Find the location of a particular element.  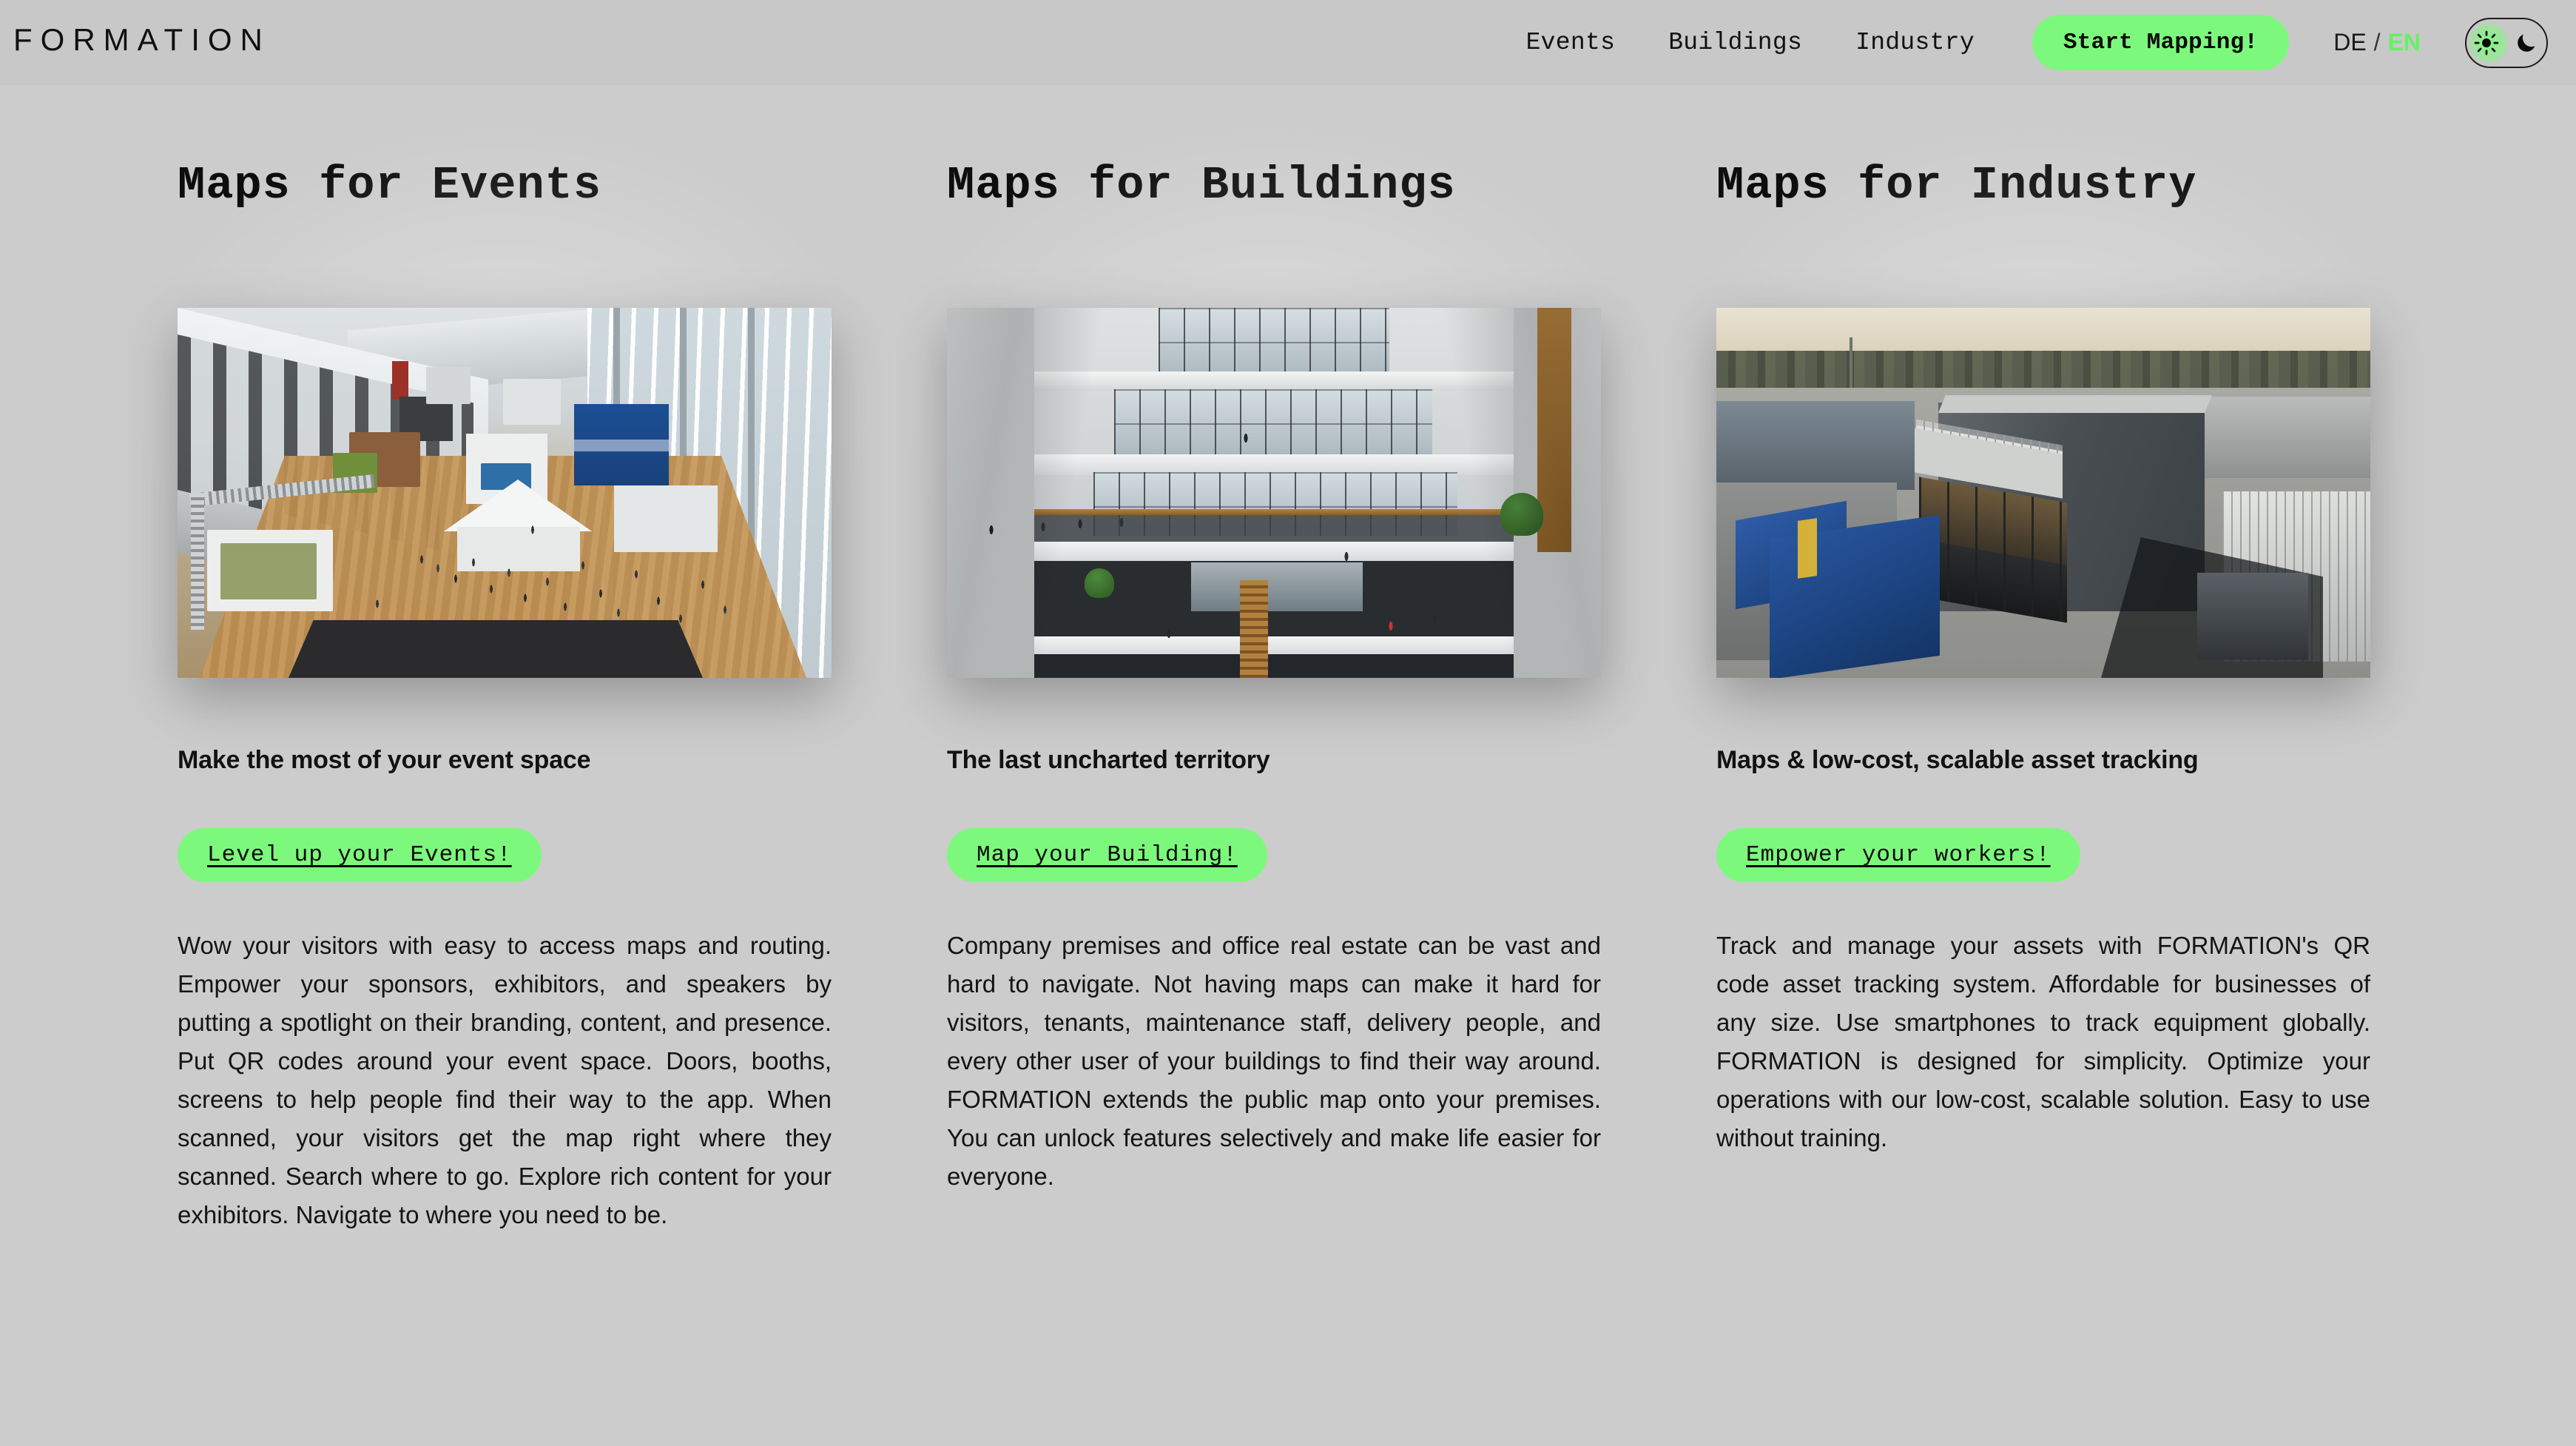

industrial-facility-photo is located at coordinates (2043, 493).